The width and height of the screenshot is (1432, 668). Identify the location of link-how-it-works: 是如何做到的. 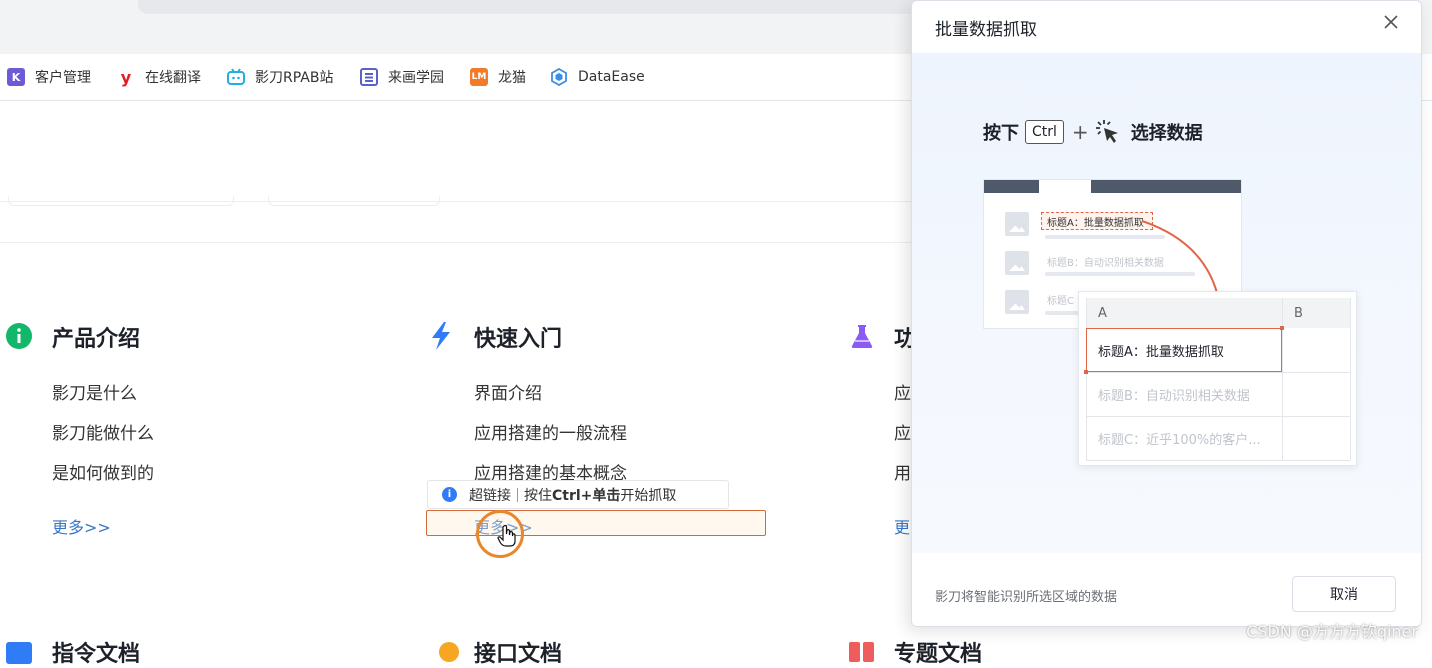
(103, 471).